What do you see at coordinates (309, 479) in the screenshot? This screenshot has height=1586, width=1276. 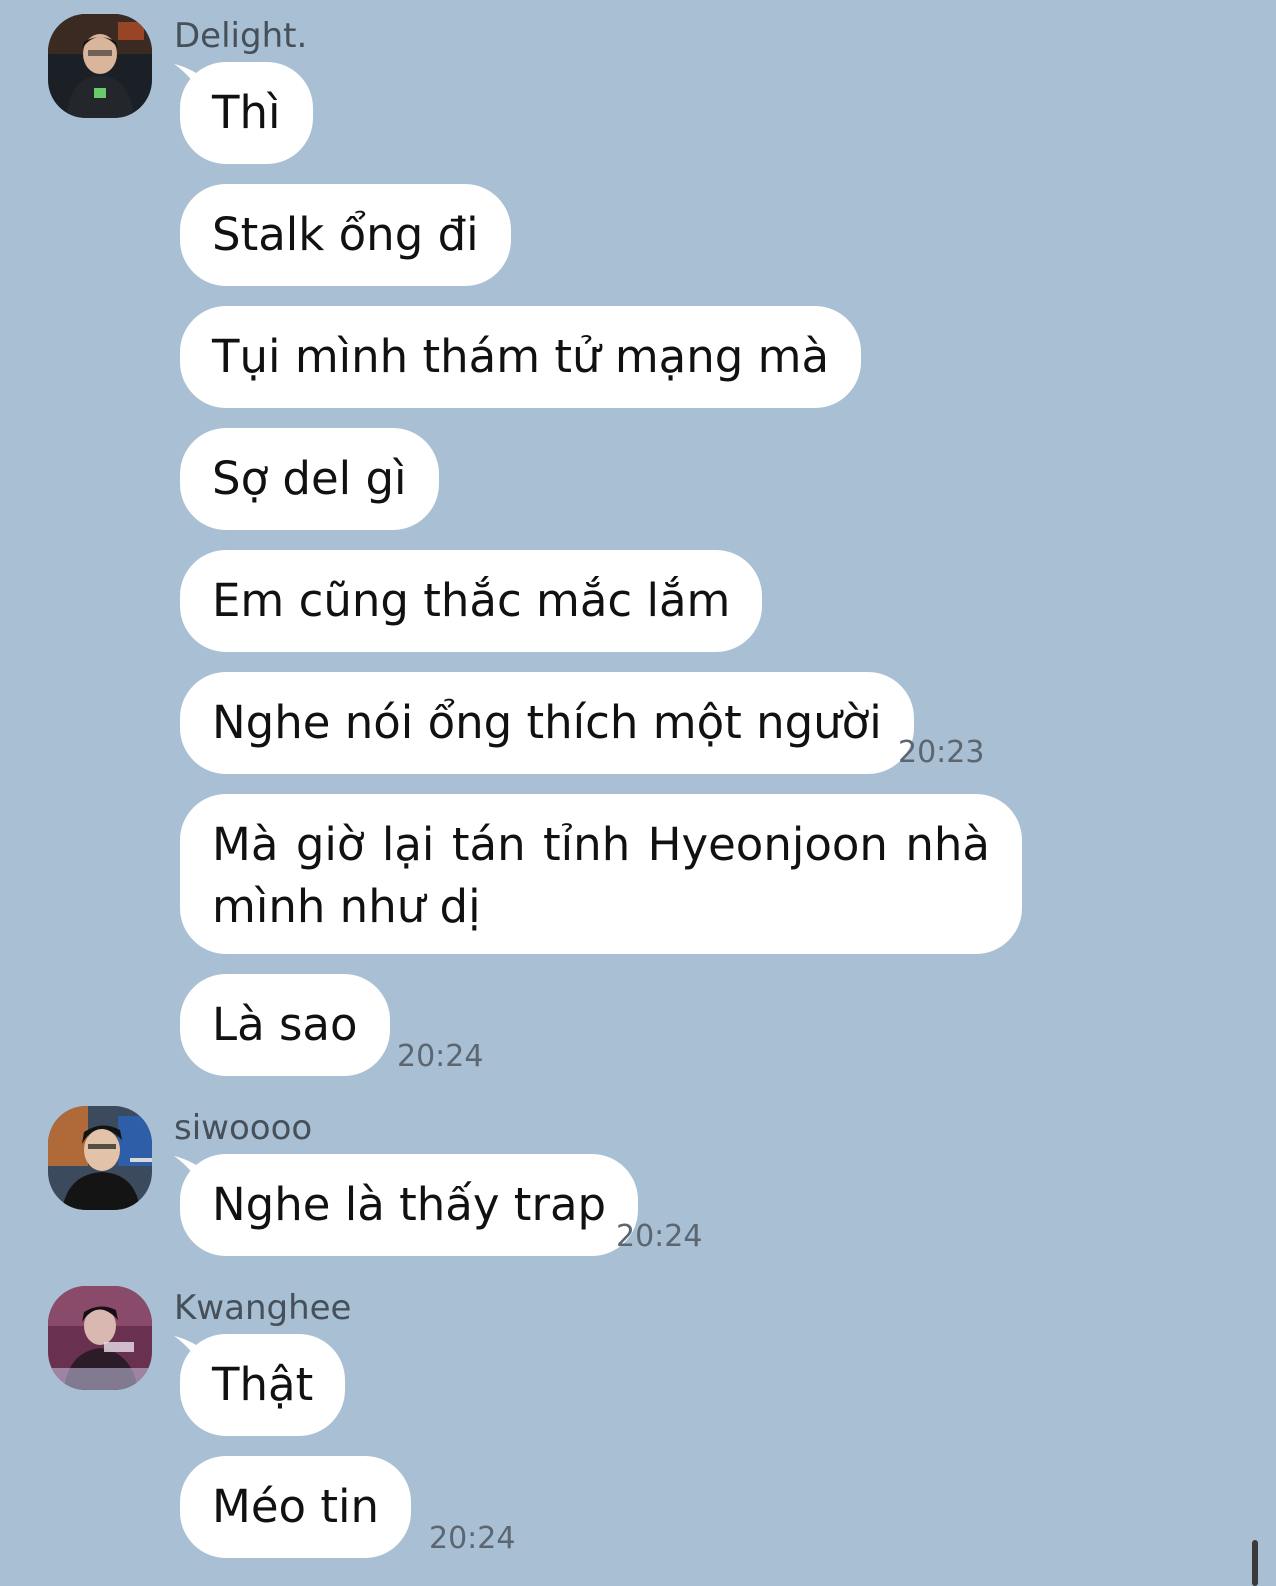 I see `message-bubble: Sợ del gì` at bounding box center [309, 479].